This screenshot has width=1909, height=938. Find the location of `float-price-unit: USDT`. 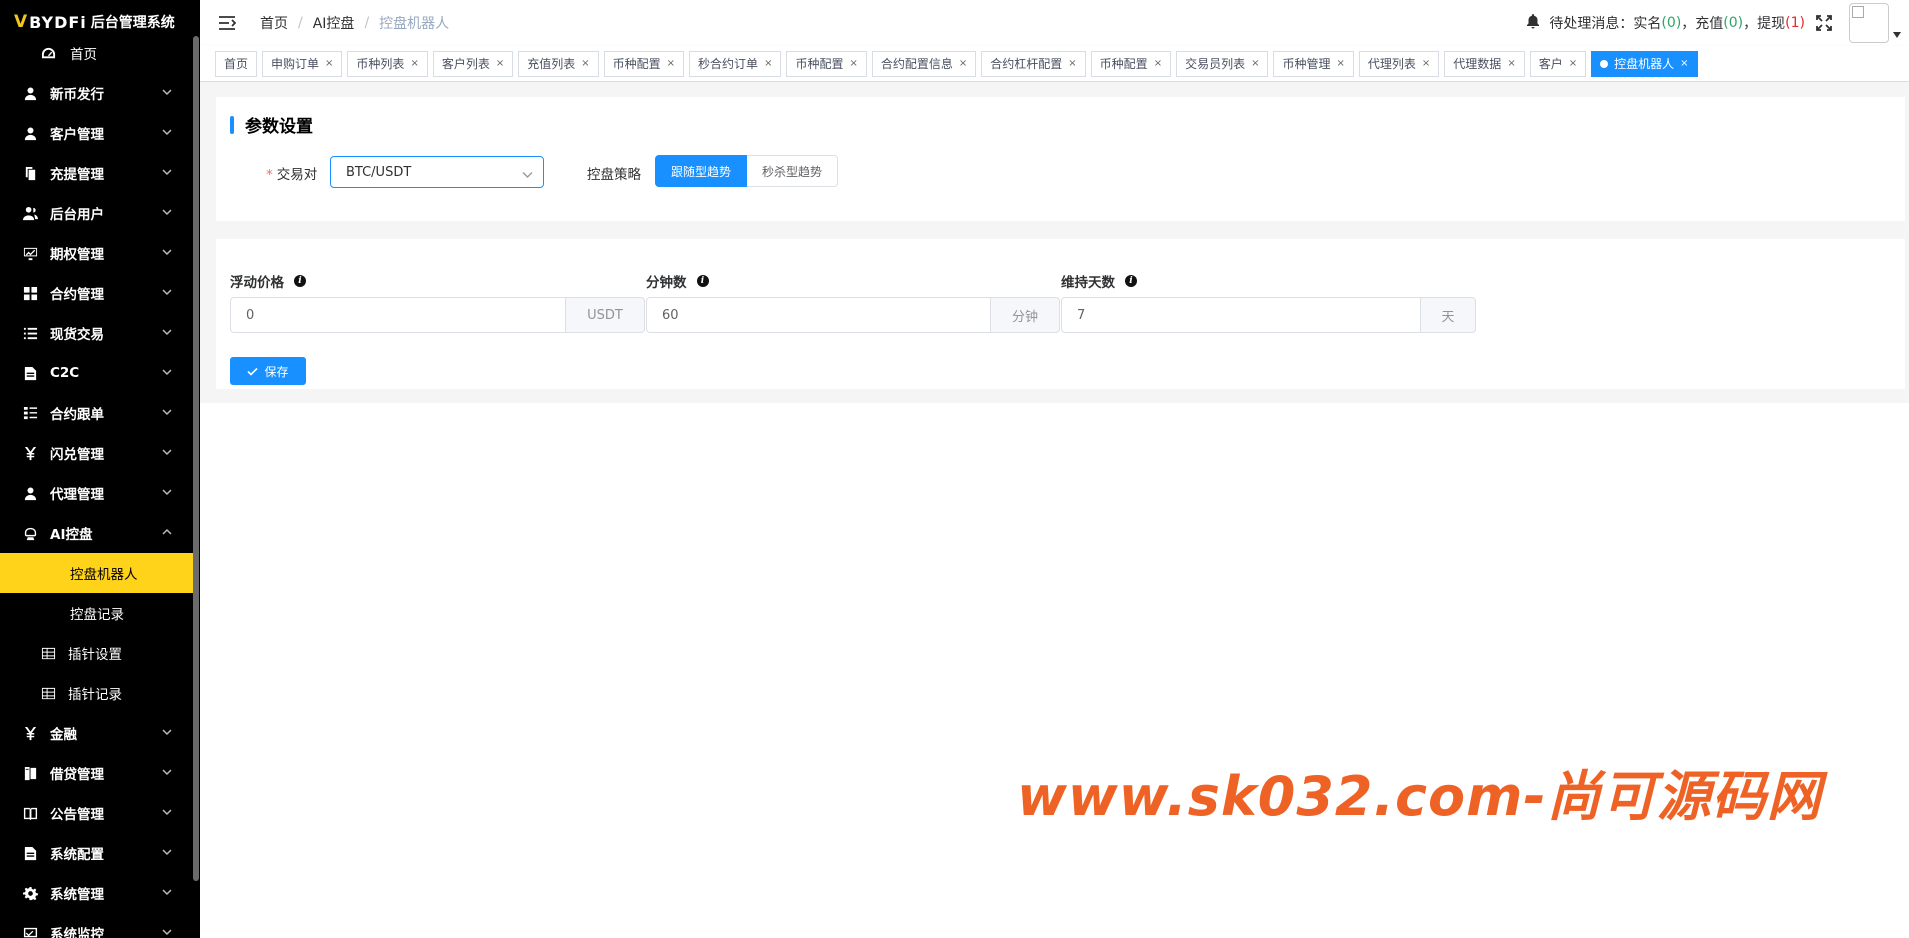

float-price-unit: USDT is located at coordinates (605, 315).